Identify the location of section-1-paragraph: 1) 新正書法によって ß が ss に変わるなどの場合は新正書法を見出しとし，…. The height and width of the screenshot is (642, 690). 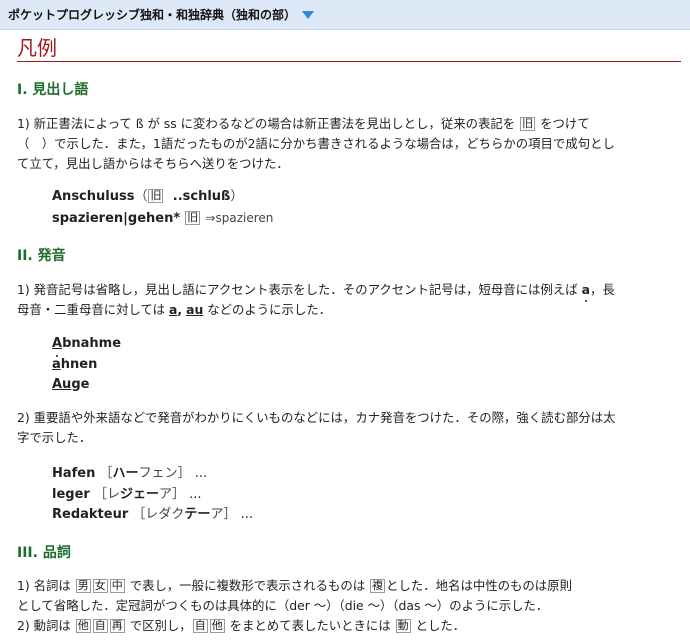
(350, 144).